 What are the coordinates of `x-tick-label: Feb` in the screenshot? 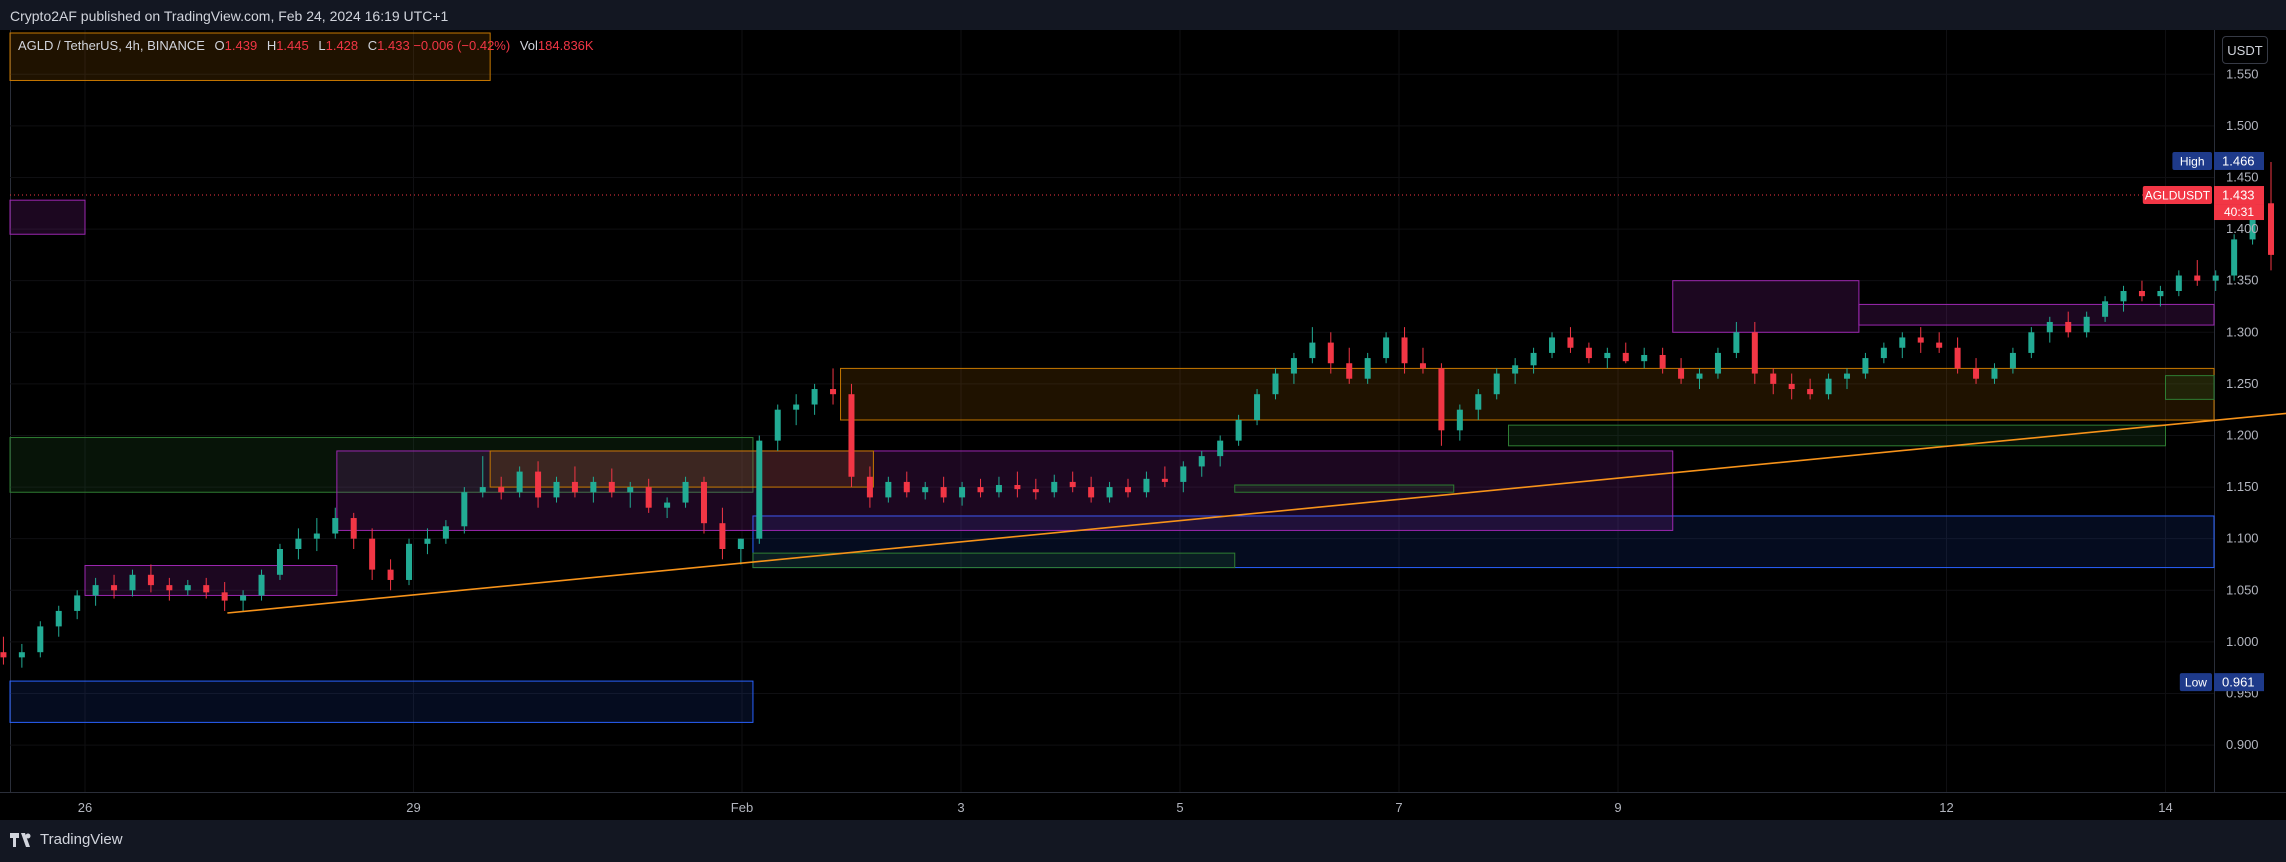 It's located at (742, 807).